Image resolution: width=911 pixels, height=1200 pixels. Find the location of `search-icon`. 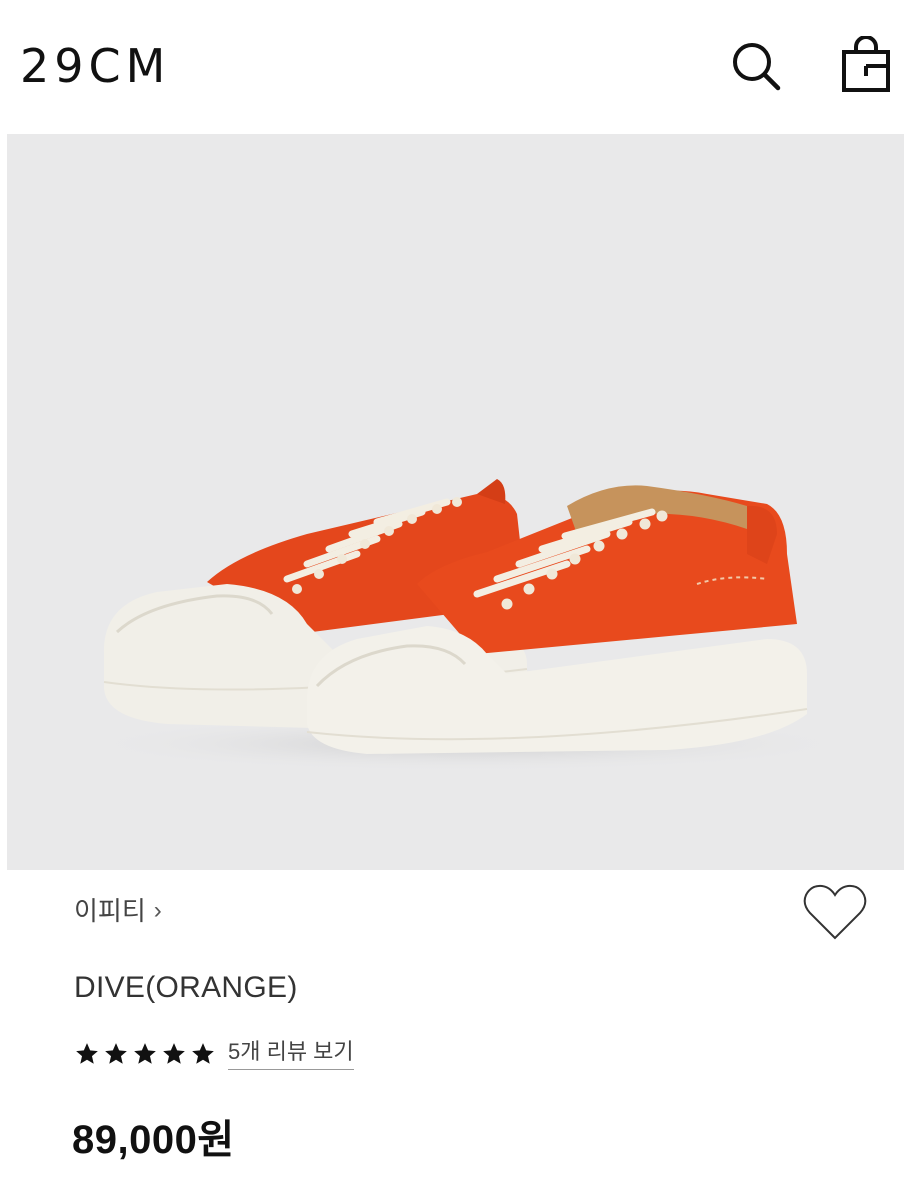

search-icon is located at coordinates (757, 67).